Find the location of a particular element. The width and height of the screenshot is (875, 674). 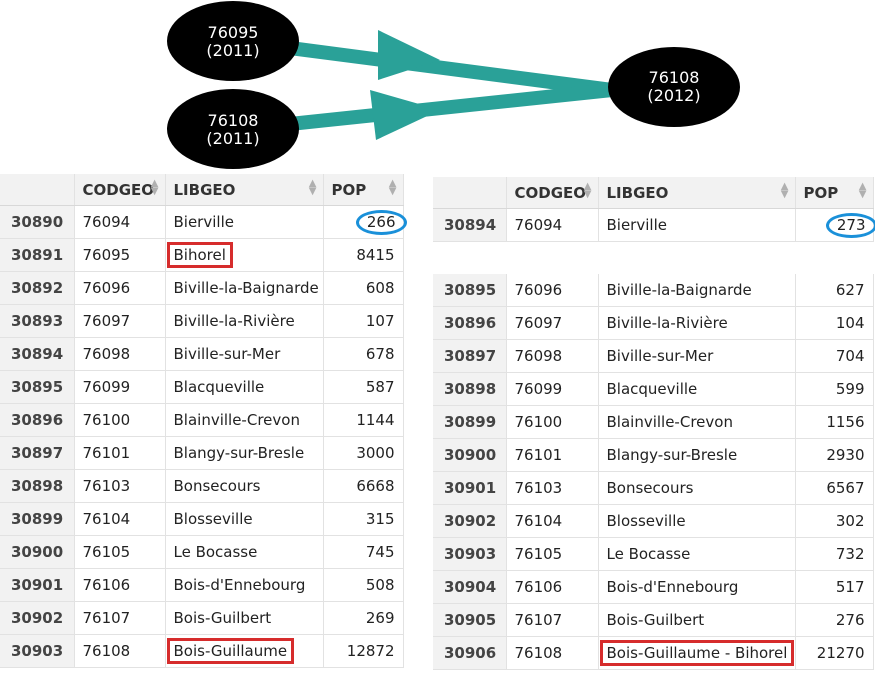

pop-cell: 587 is located at coordinates (363, 387).